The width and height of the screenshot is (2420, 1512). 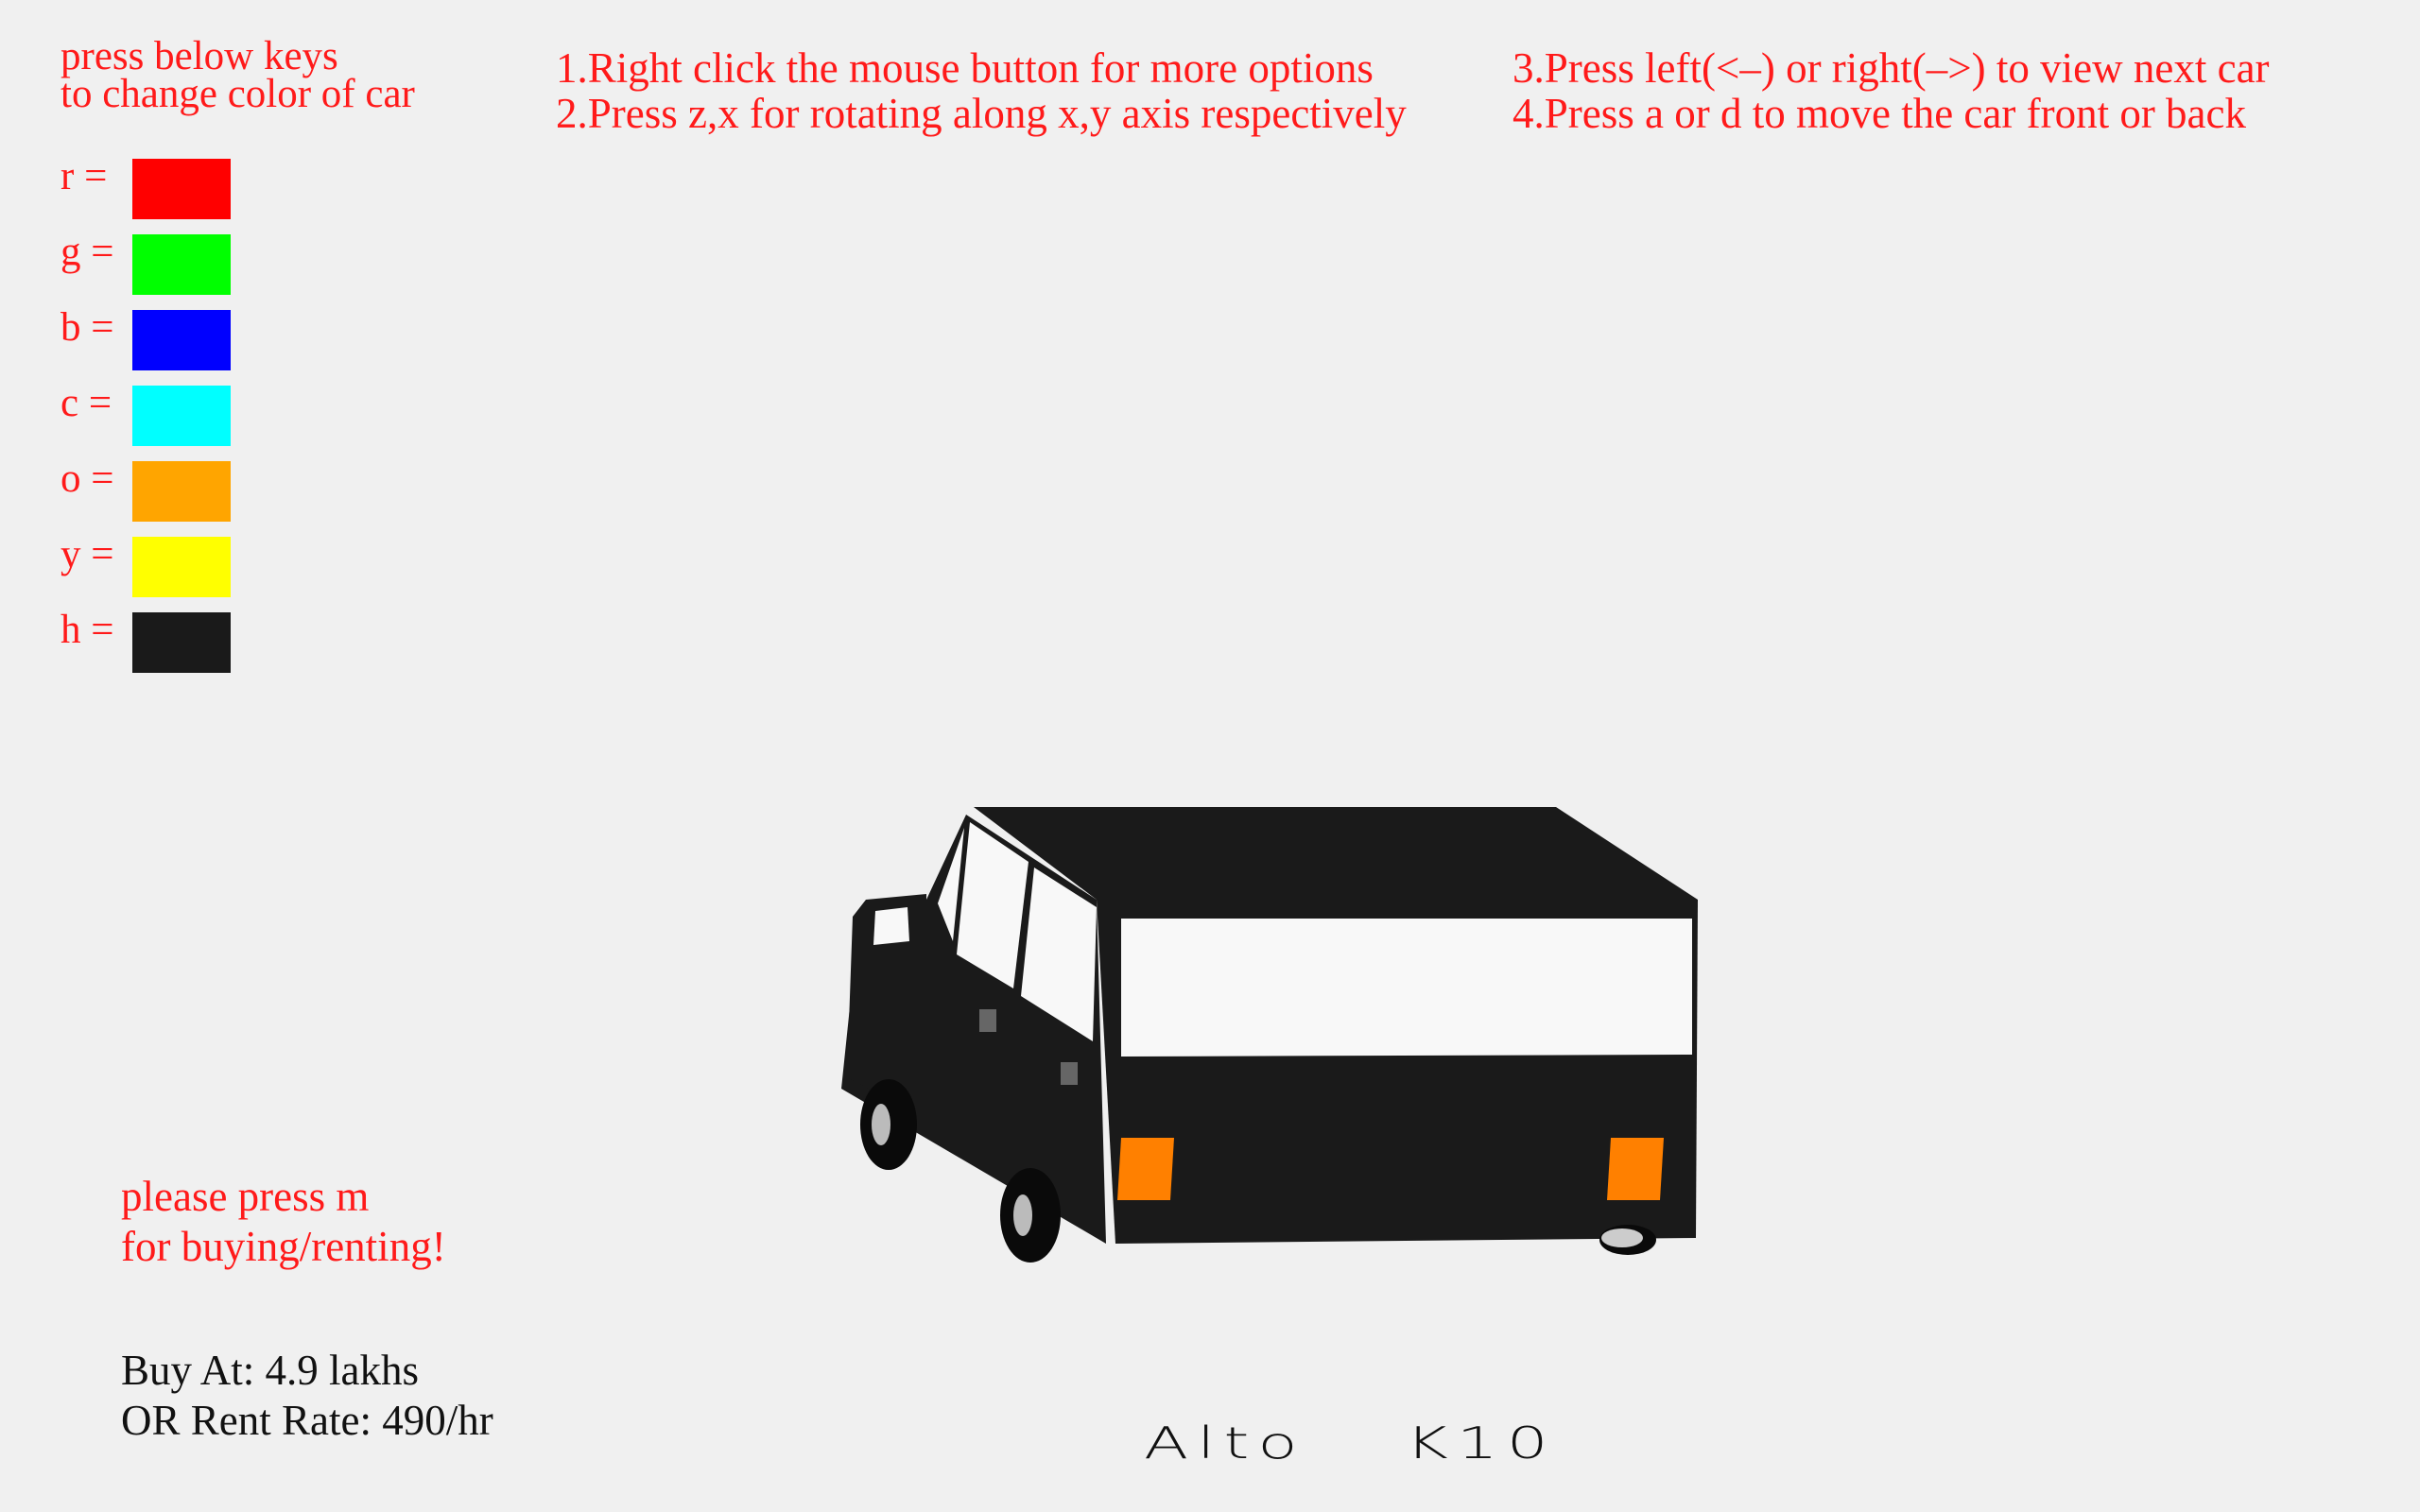 I want to click on swatch-red, so click(x=181, y=189).